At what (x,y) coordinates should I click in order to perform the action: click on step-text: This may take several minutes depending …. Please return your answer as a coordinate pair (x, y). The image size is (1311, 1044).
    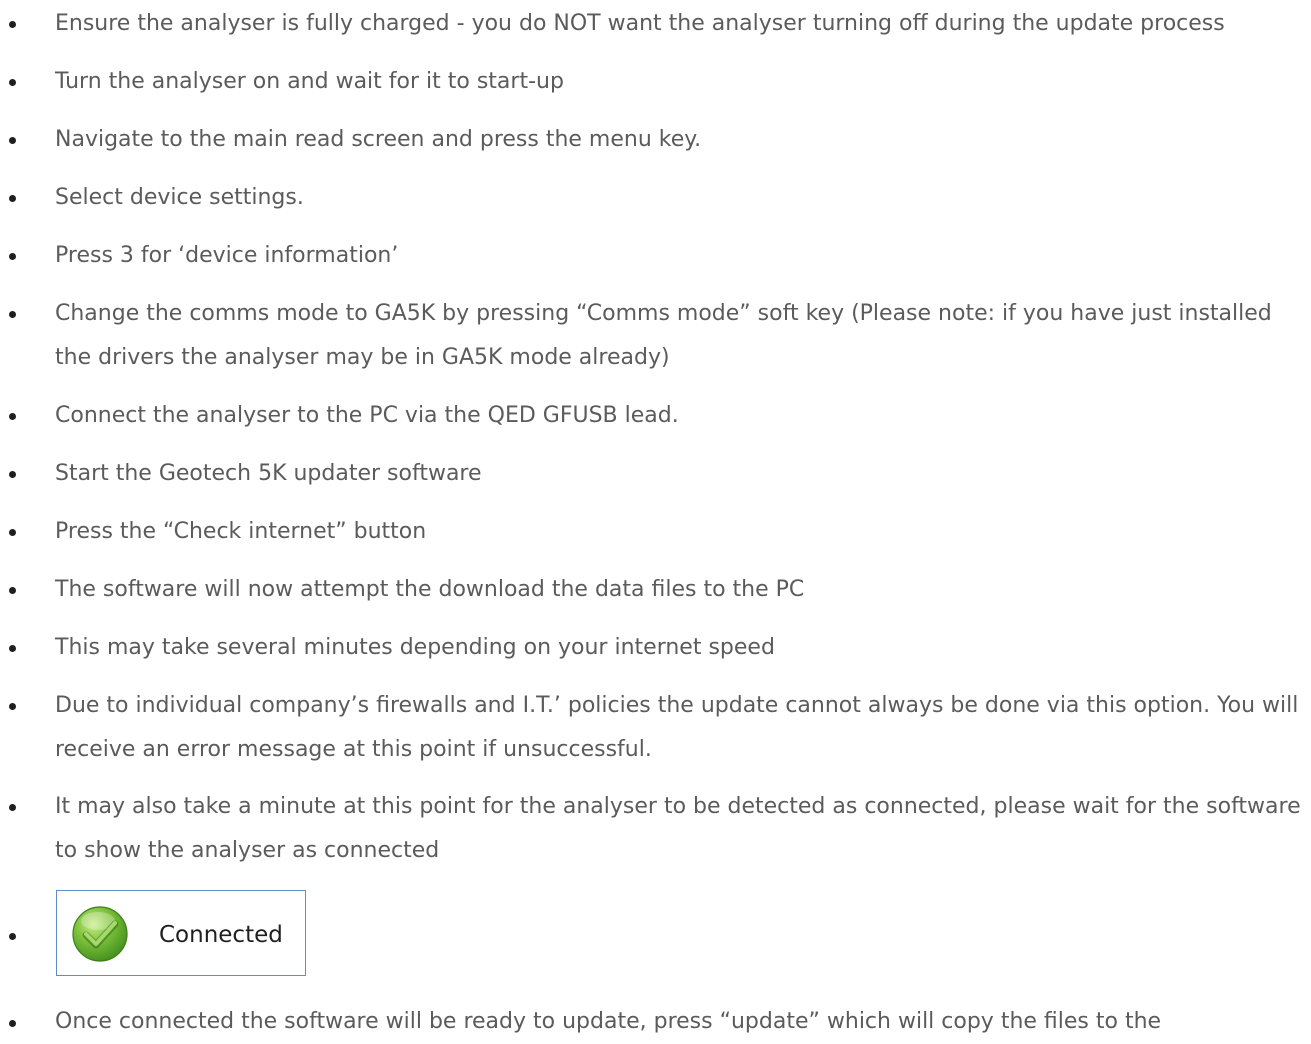
    Looking at the image, I should click on (415, 647).